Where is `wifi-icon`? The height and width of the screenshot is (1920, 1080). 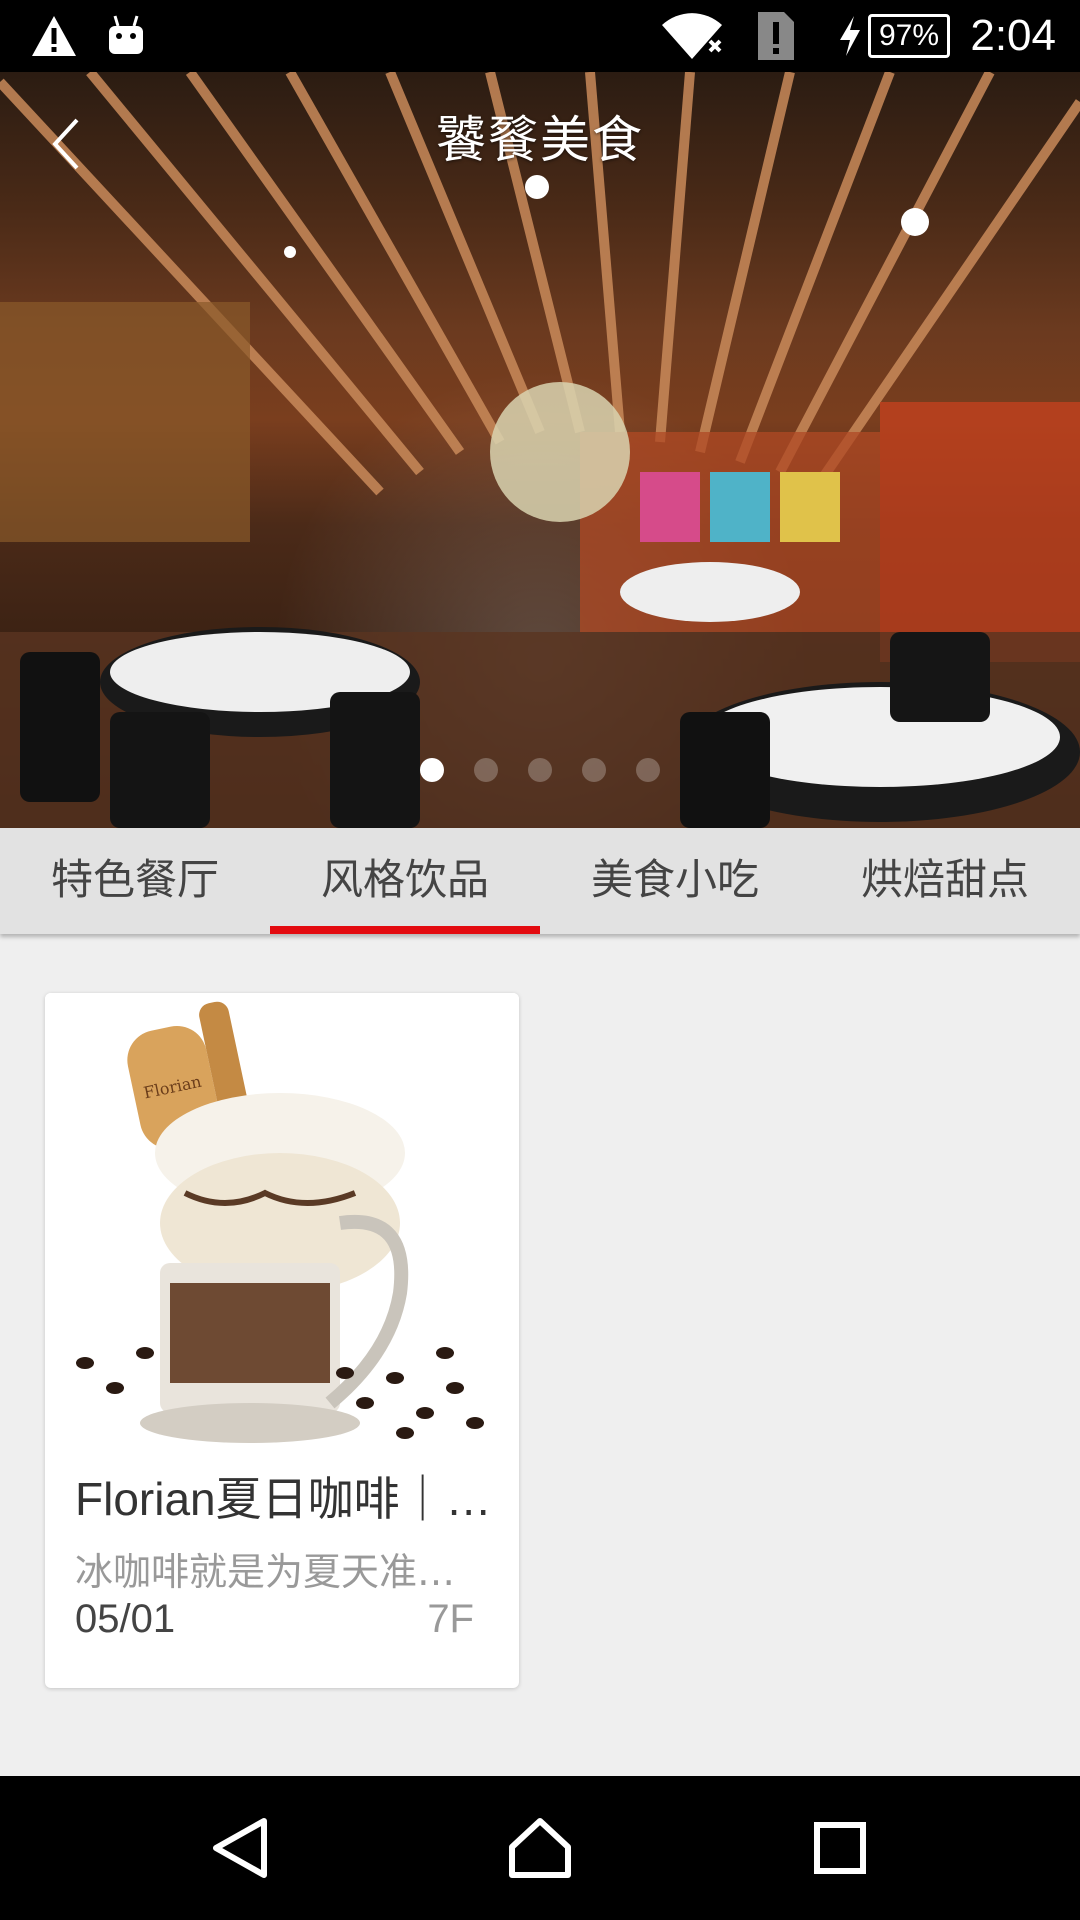 wifi-icon is located at coordinates (692, 36).